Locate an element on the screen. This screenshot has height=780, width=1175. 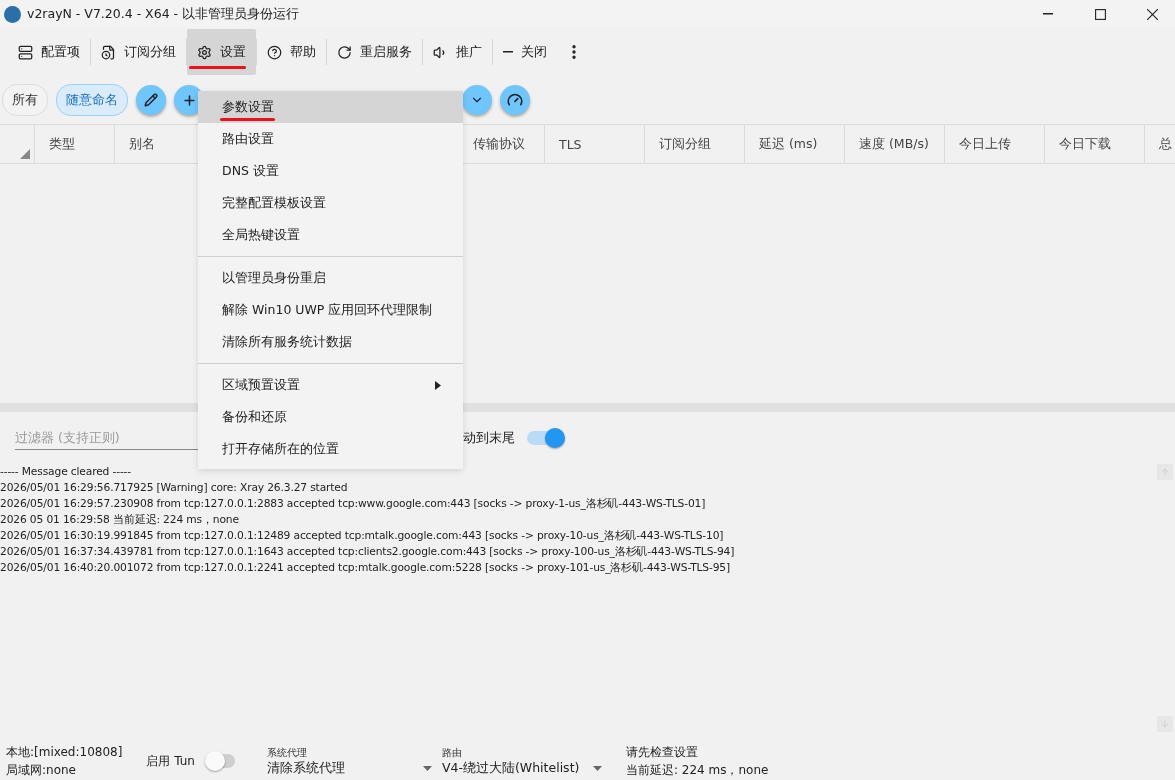
minus-icon is located at coordinates (508, 52).